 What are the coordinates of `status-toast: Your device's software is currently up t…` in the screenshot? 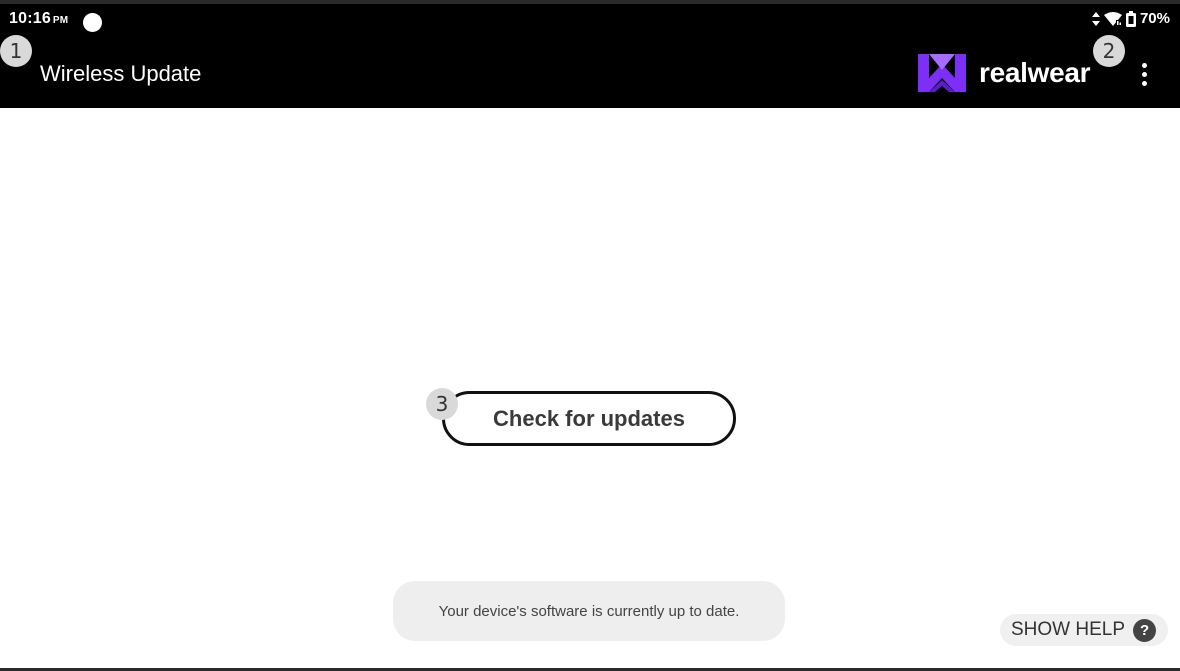 It's located at (589, 611).